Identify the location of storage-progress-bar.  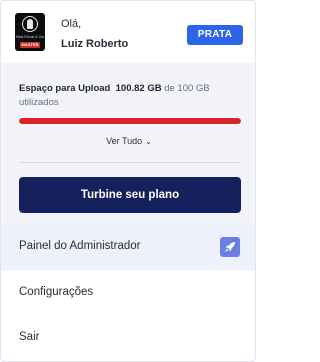
(130, 121).